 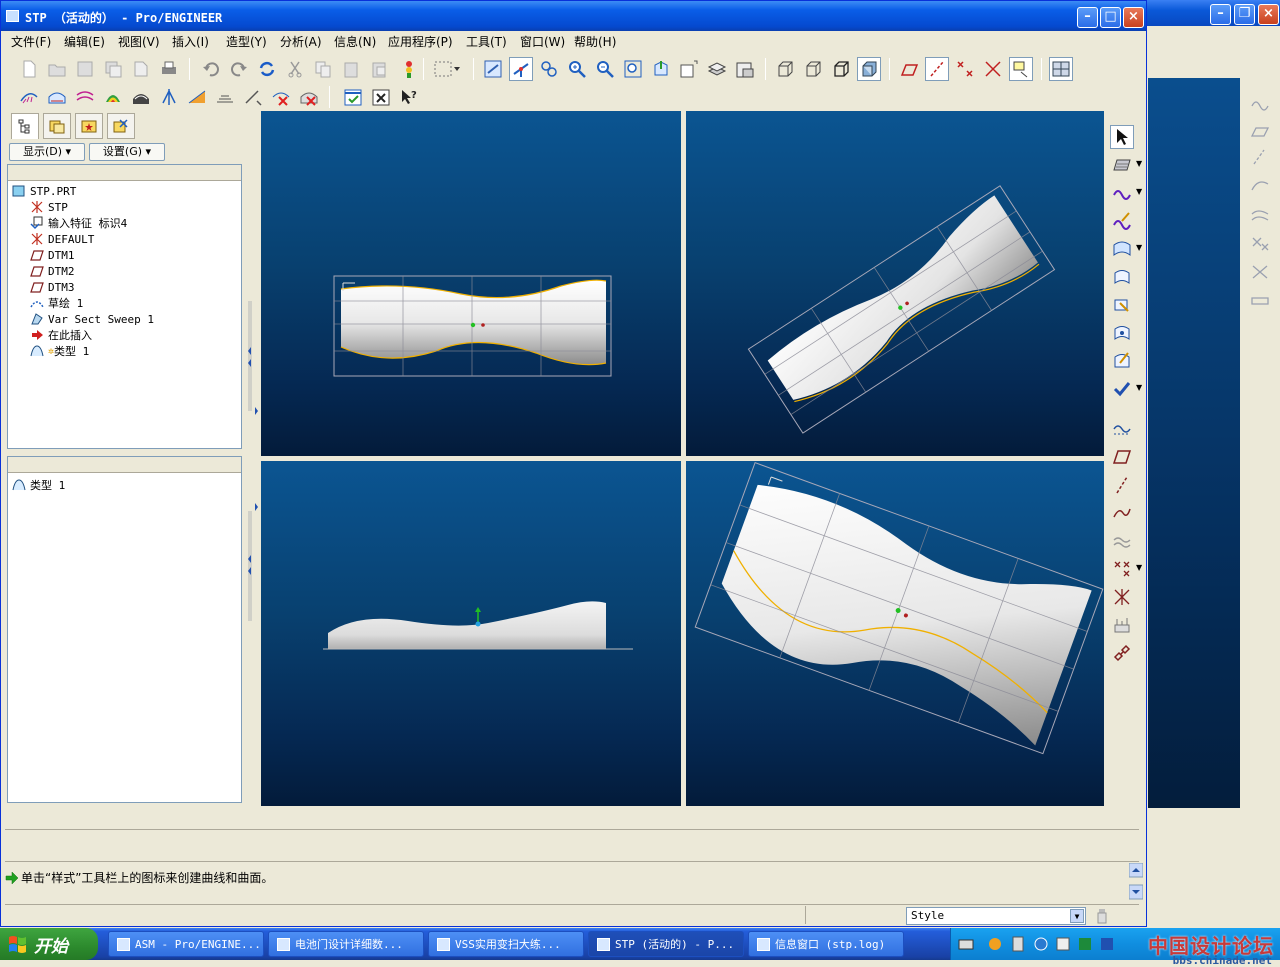 What do you see at coordinates (281, 97) in the screenshot?
I see `delete-analysis-icon` at bounding box center [281, 97].